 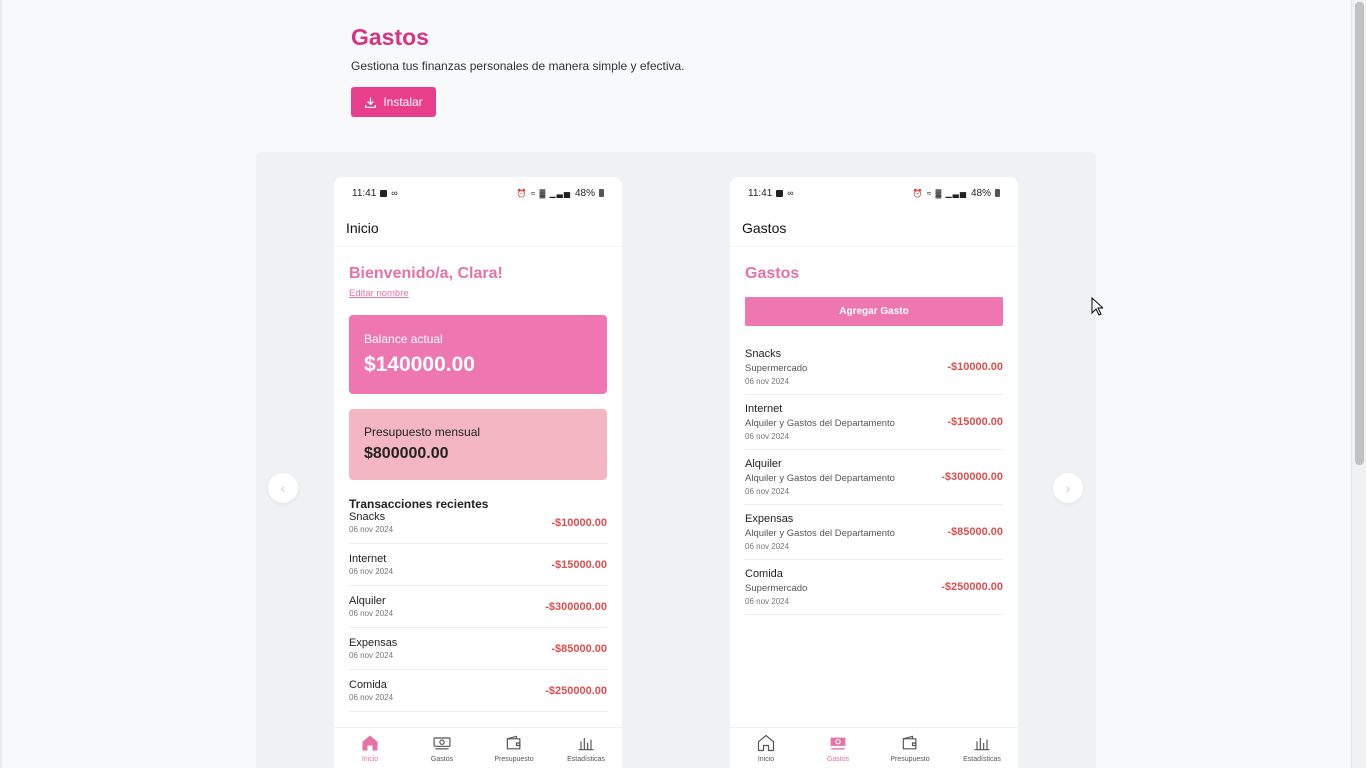 I want to click on edit-name-link: Editar nombre, so click(x=379, y=293).